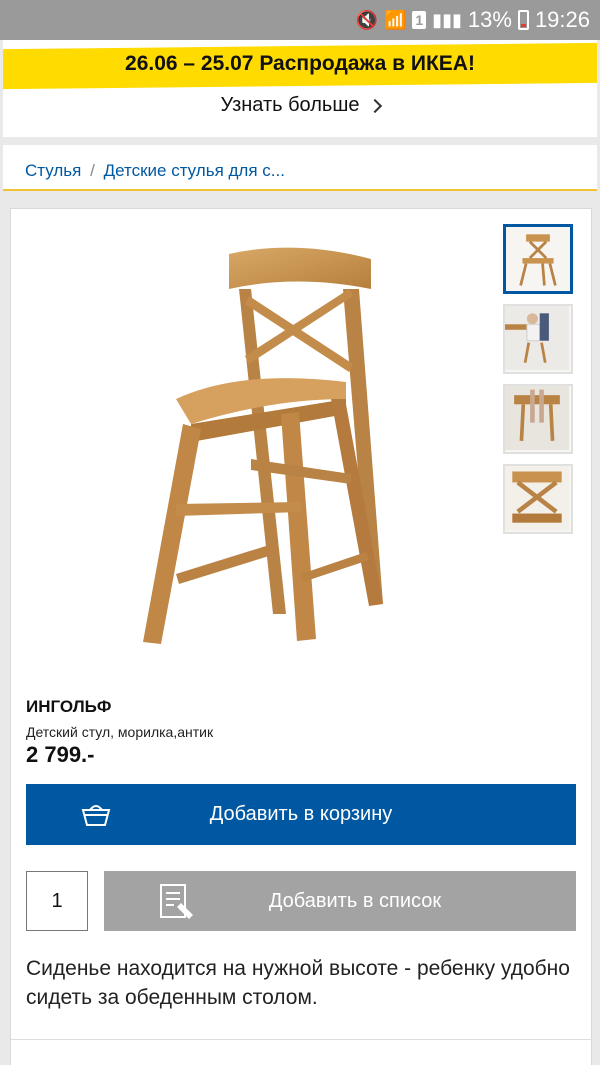  I want to click on battery-percent: 13%, so click(489, 19).